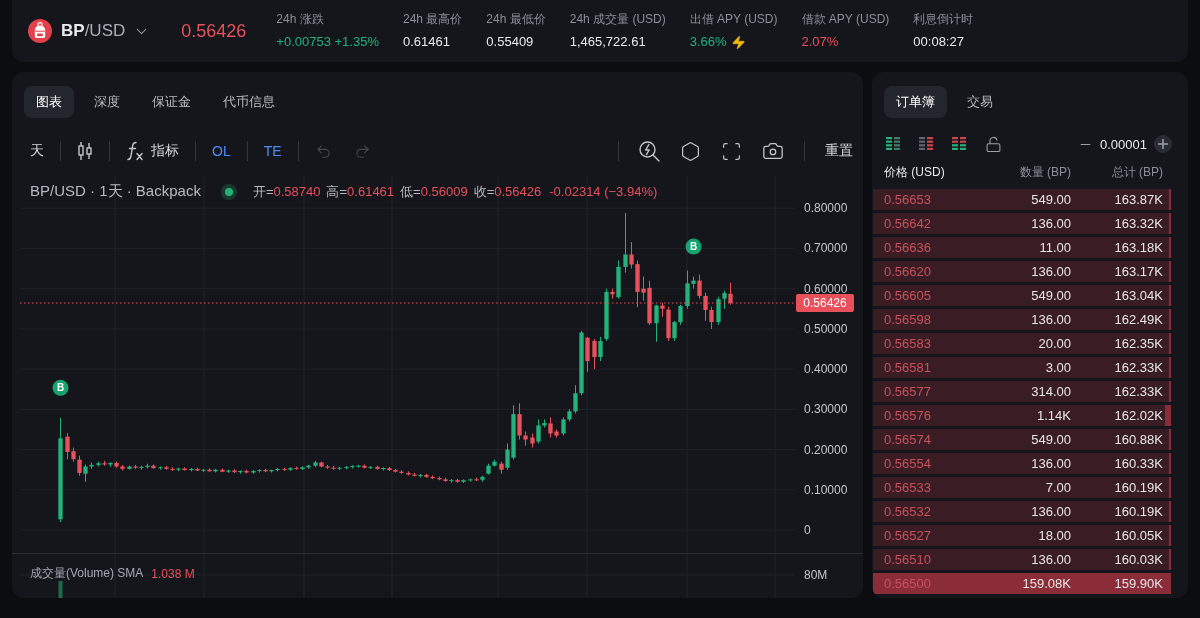 Image resolution: width=1200 pixels, height=618 pixels. I want to click on price-cell: 0.56620, so click(907, 271).